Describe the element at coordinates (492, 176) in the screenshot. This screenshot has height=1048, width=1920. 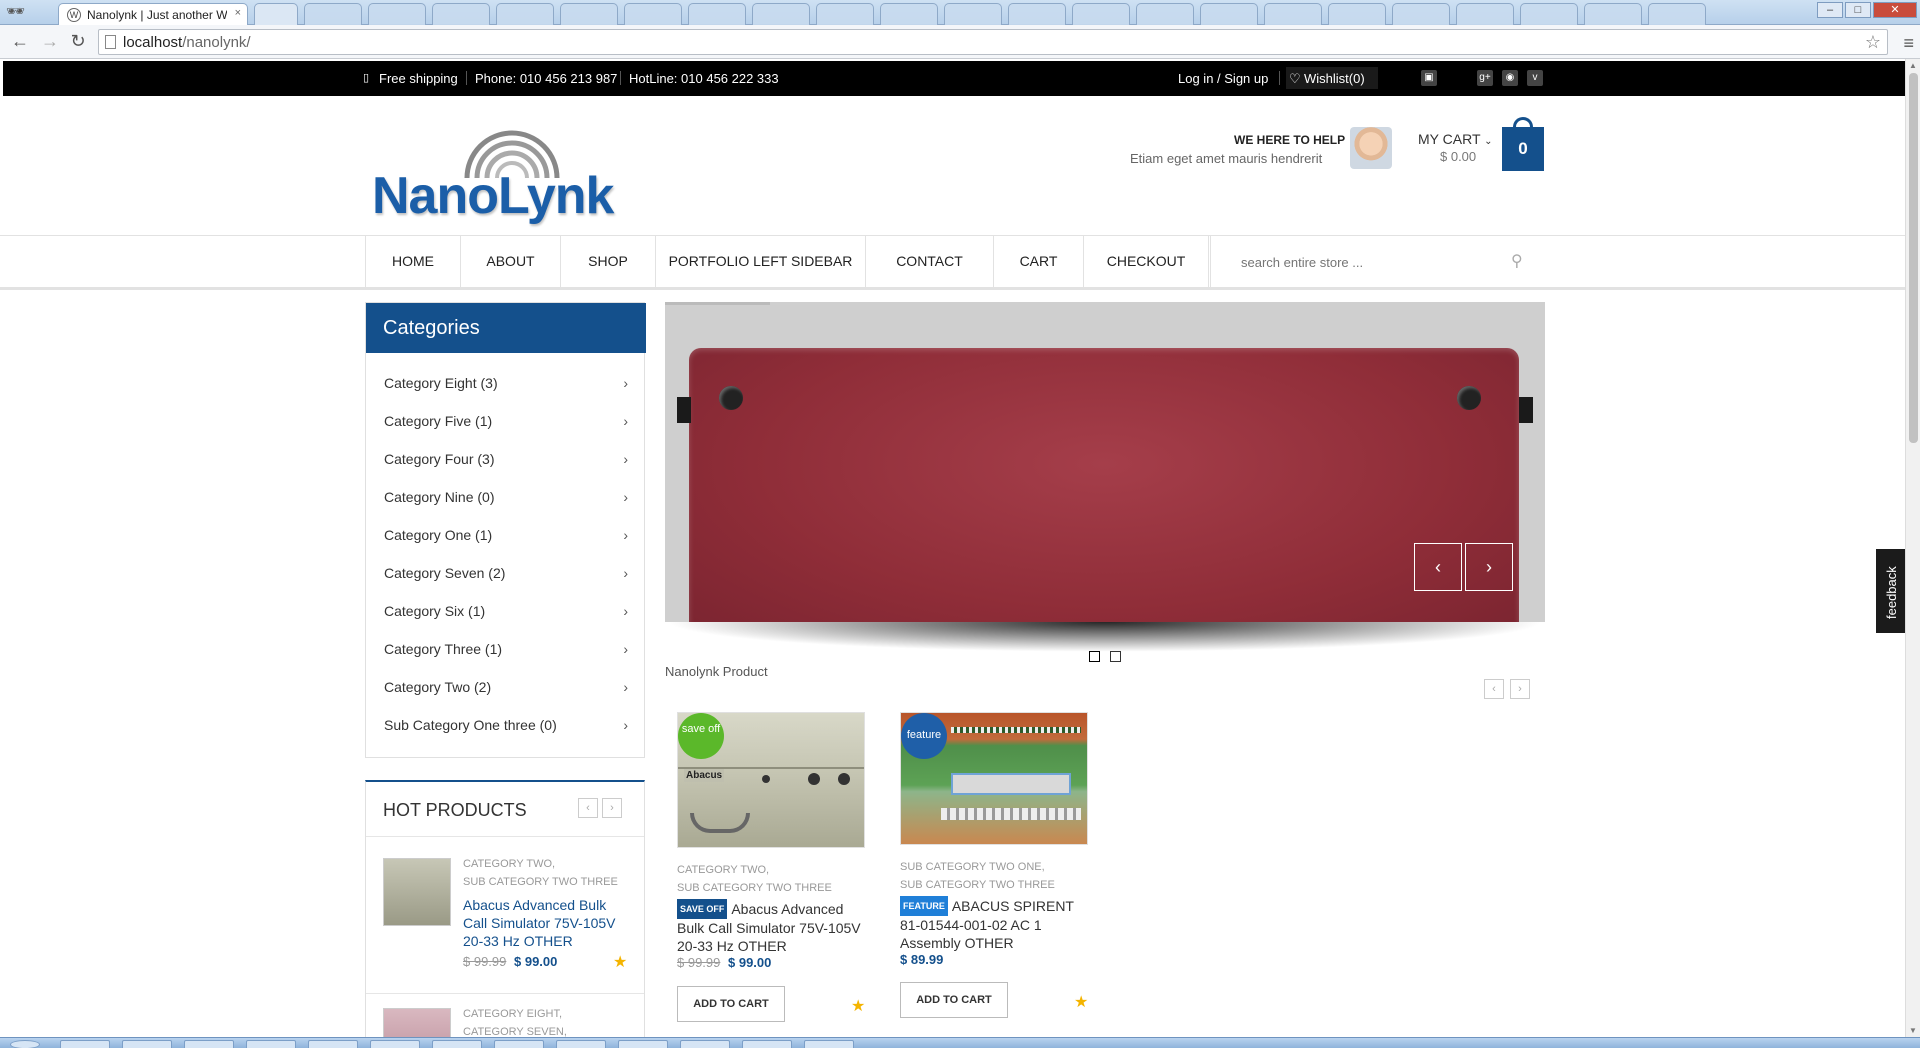
I see `site-logo: NanoLynk` at that location.